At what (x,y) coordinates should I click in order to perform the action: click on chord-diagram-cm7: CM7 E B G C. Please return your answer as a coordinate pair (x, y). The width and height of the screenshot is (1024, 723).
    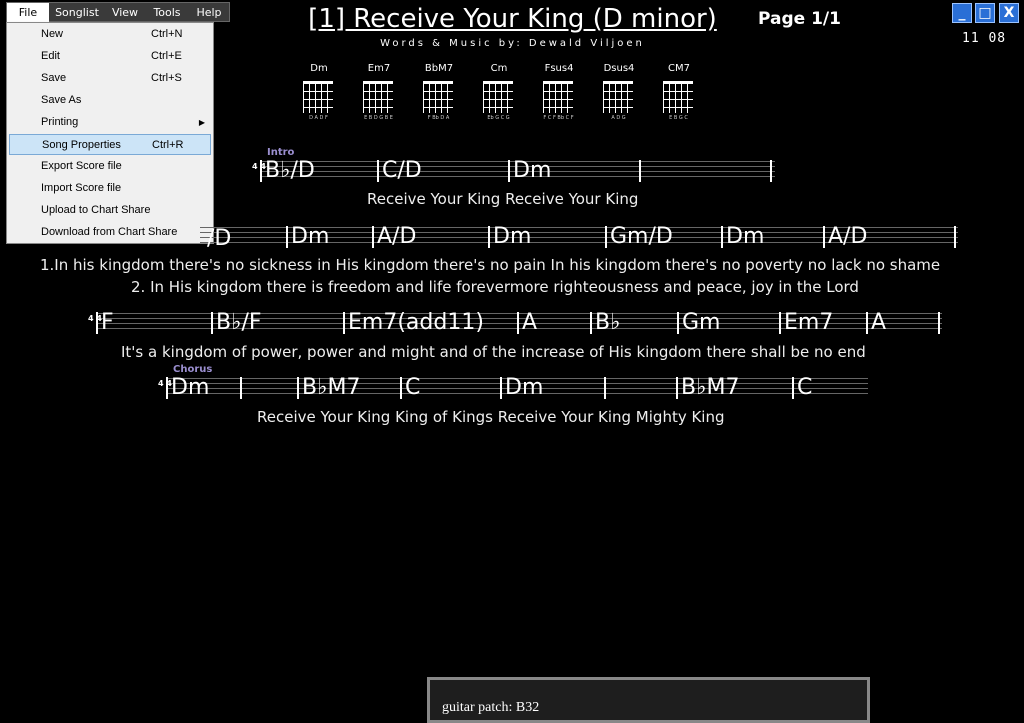
    Looking at the image, I should click on (679, 92).